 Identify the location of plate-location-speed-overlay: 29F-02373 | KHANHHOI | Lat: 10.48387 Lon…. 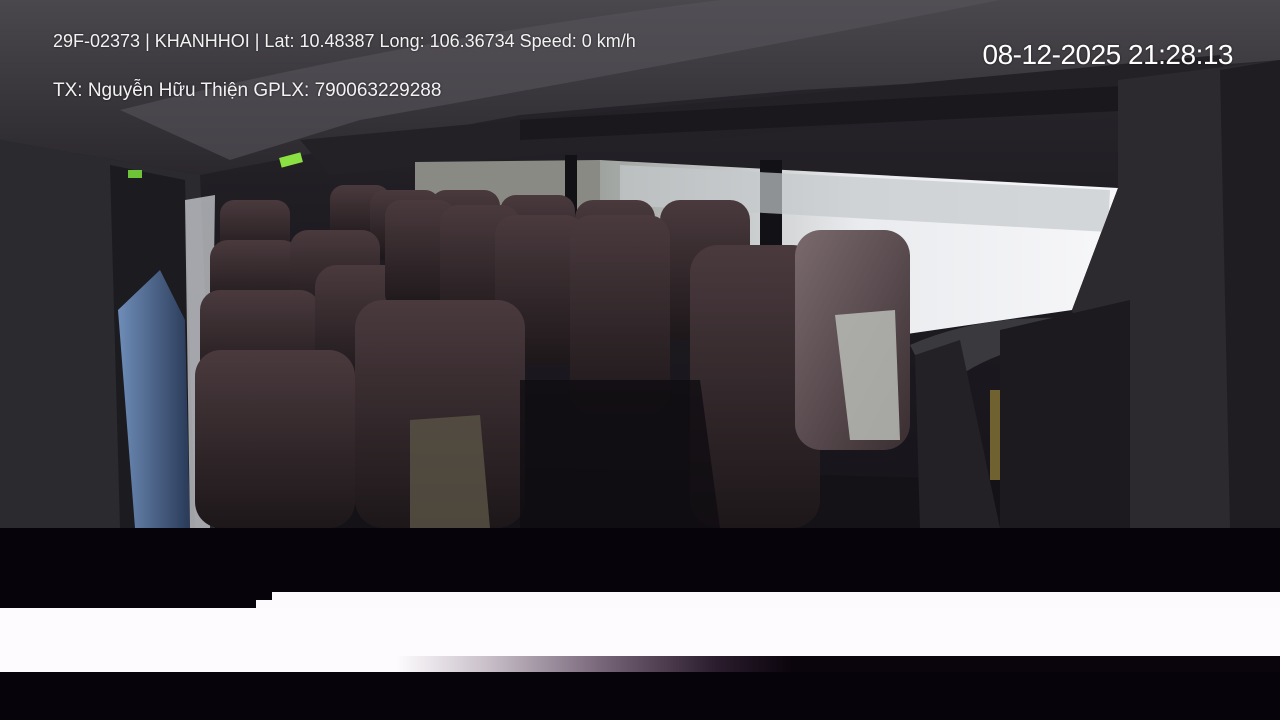
(344, 41).